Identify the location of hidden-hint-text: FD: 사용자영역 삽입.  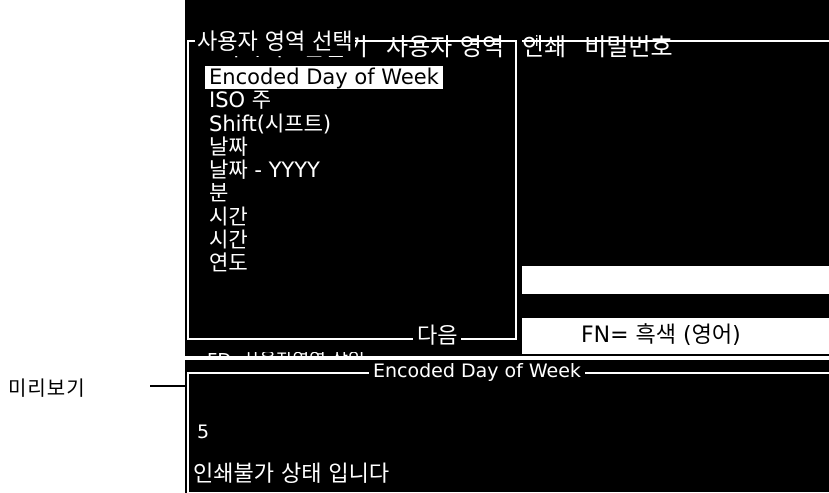
(286, 356).